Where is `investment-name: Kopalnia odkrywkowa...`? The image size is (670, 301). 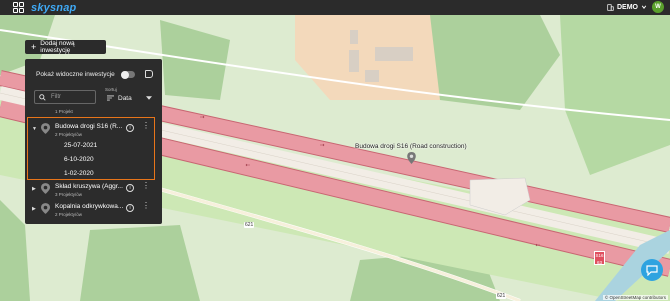
investment-name: Kopalnia odkrywkowa... is located at coordinates (89, 206).